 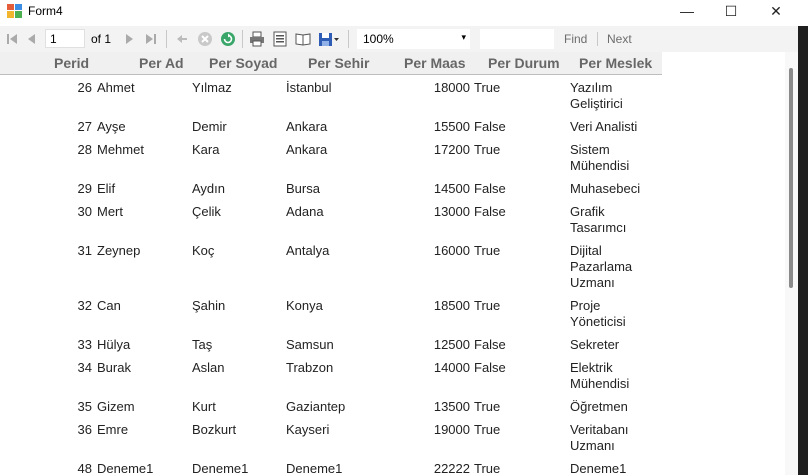 I want to click on export-icon, so click(x=329, y=38).